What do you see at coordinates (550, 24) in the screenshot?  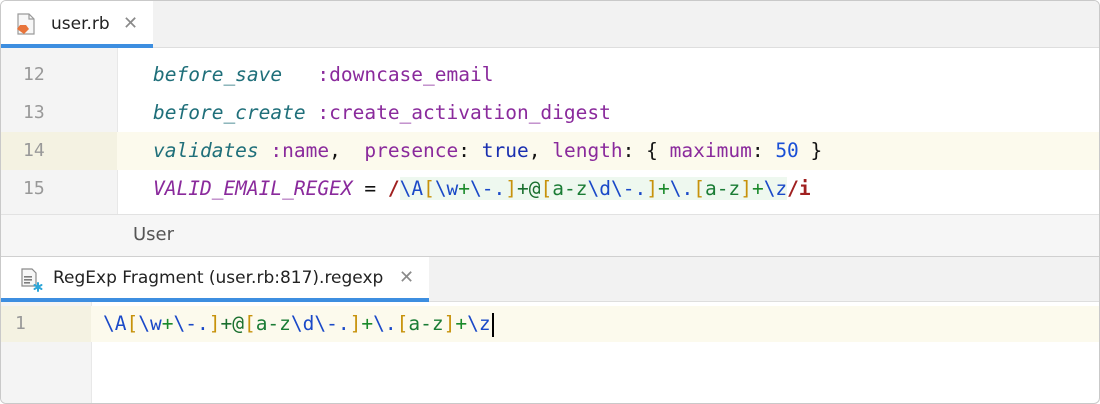 I see `editor-tab-bar: user.rb ✕` at bounding box center [550, 24].